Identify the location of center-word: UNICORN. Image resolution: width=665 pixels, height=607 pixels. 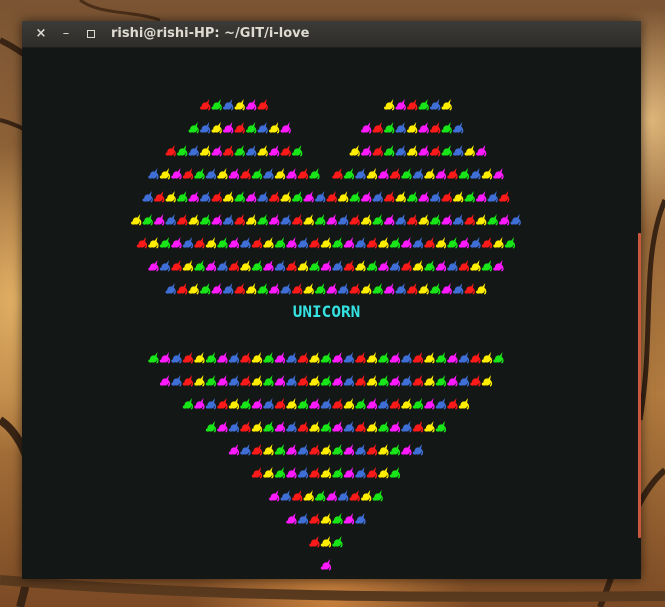
(326, 311).